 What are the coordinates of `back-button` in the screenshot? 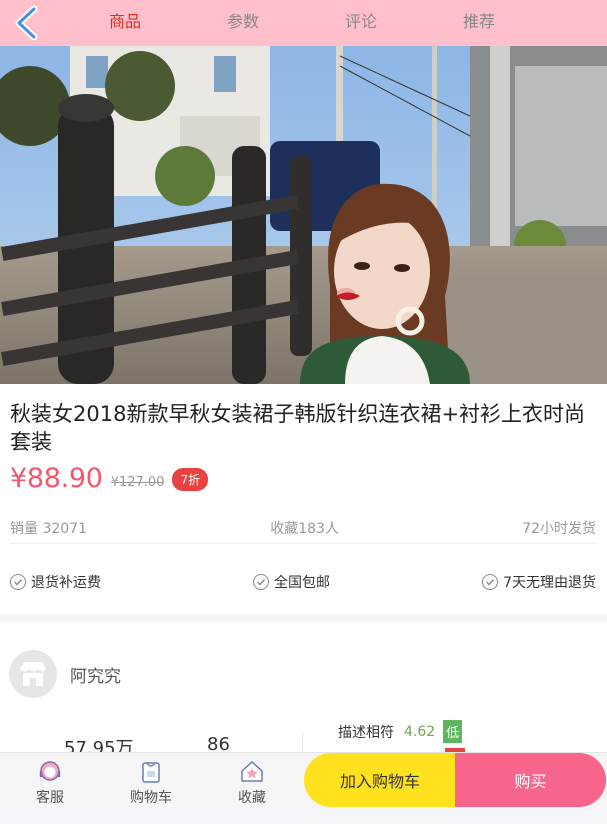 It's located at (29, 23).